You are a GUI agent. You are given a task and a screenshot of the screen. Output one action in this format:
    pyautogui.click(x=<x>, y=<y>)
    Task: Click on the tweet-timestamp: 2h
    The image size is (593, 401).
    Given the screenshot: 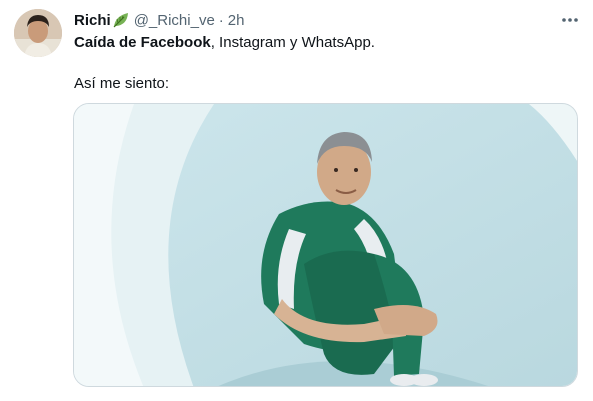 What is the action you would take?
    pyautogui.click(x=236, y=20)
    